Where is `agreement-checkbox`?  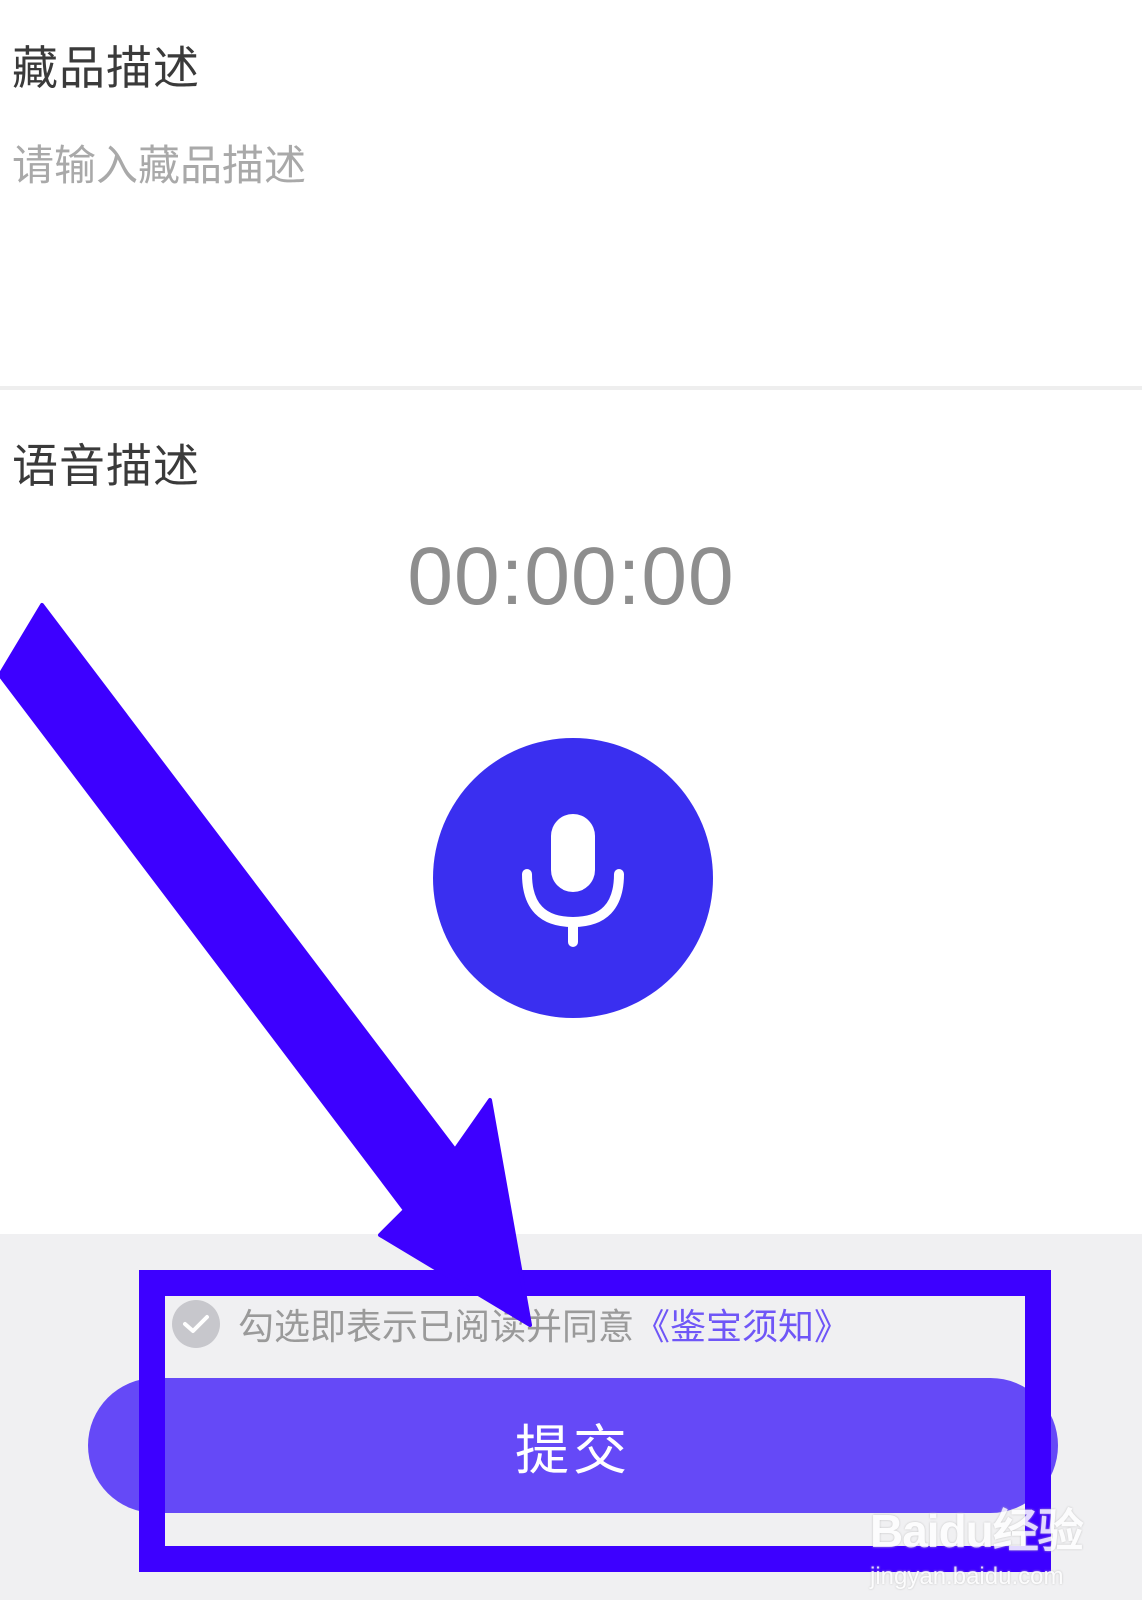 agreement-checkbox is located at coordinates (196, 1324).